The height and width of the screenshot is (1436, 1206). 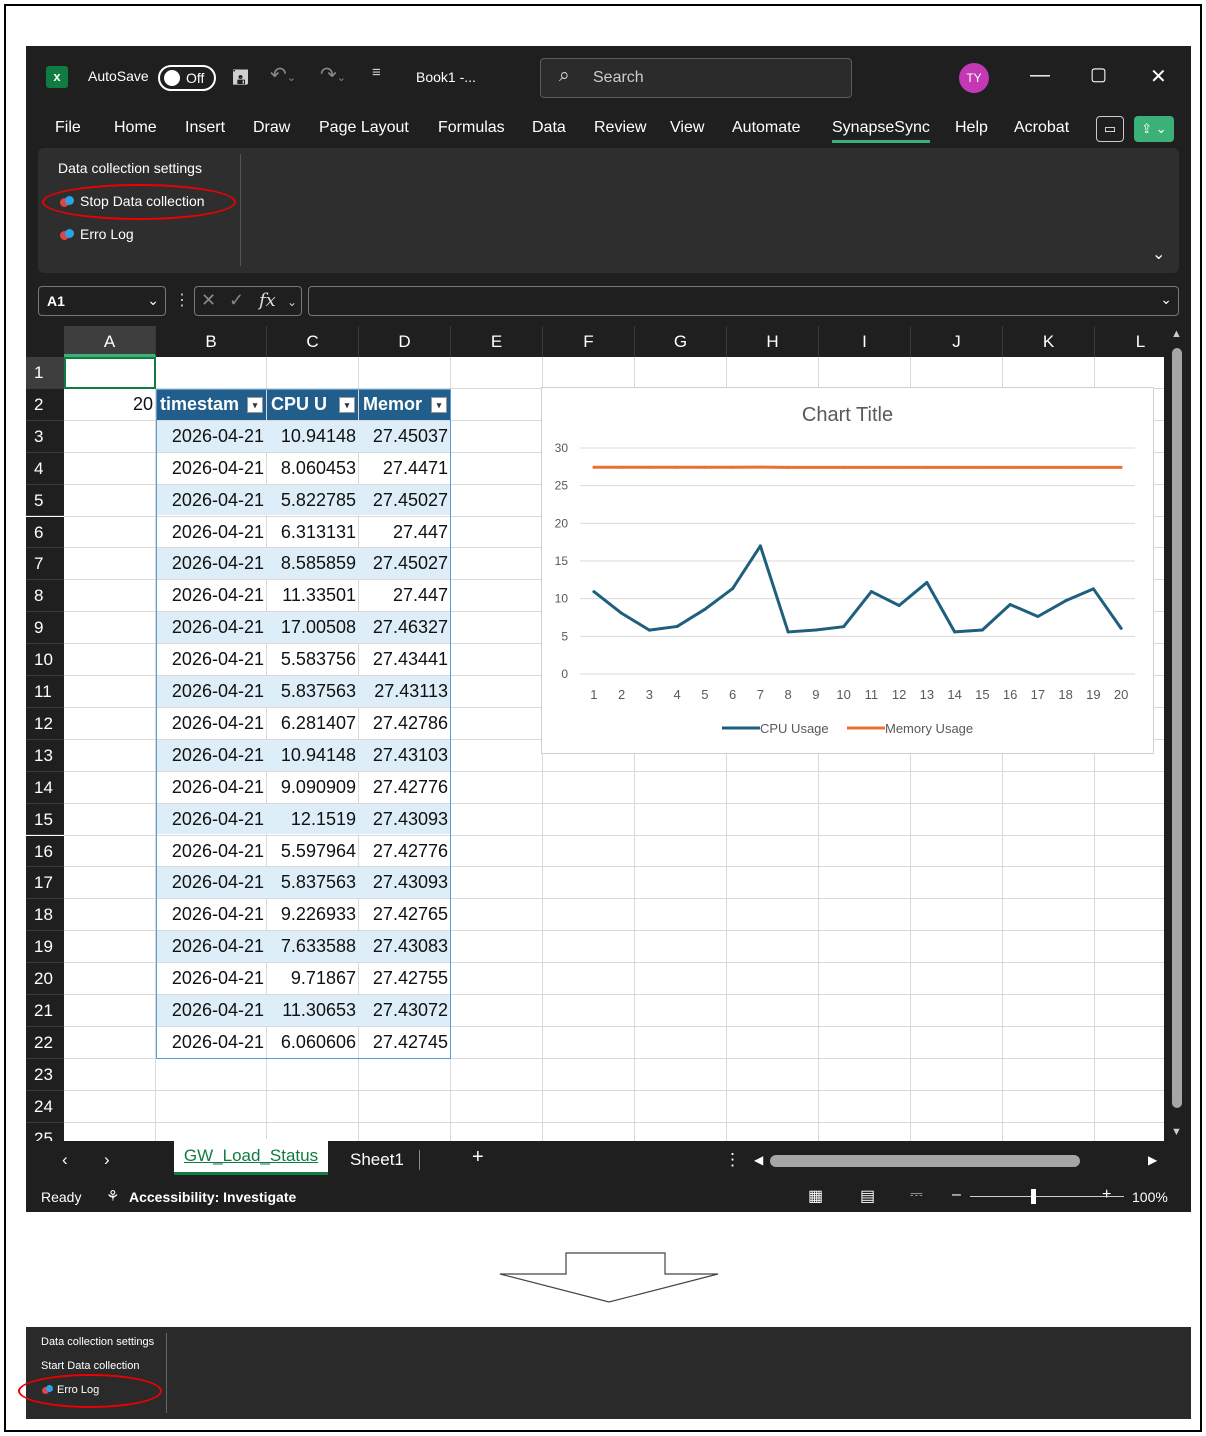 I want to click on vertical-scroll-thumb, so click(x=1177, y=728).